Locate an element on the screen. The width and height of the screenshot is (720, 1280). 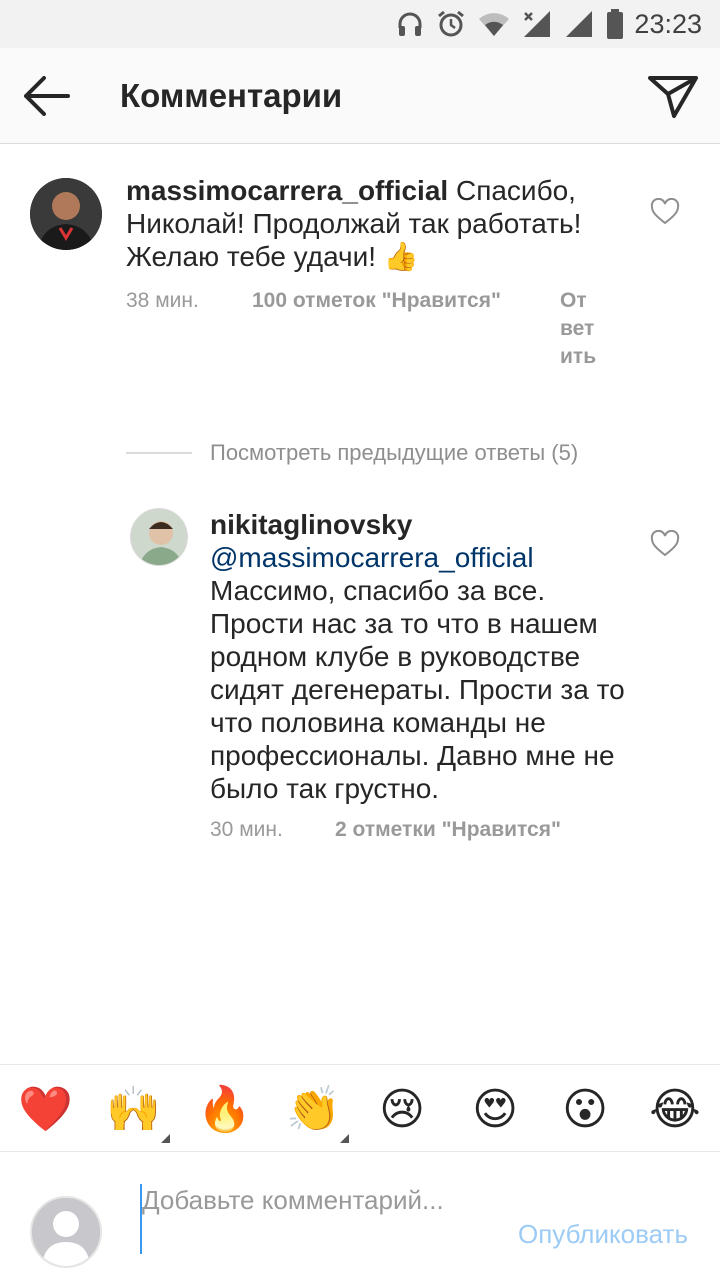
emoji-clapping: 👏 is located at coordinates (313, 1110).